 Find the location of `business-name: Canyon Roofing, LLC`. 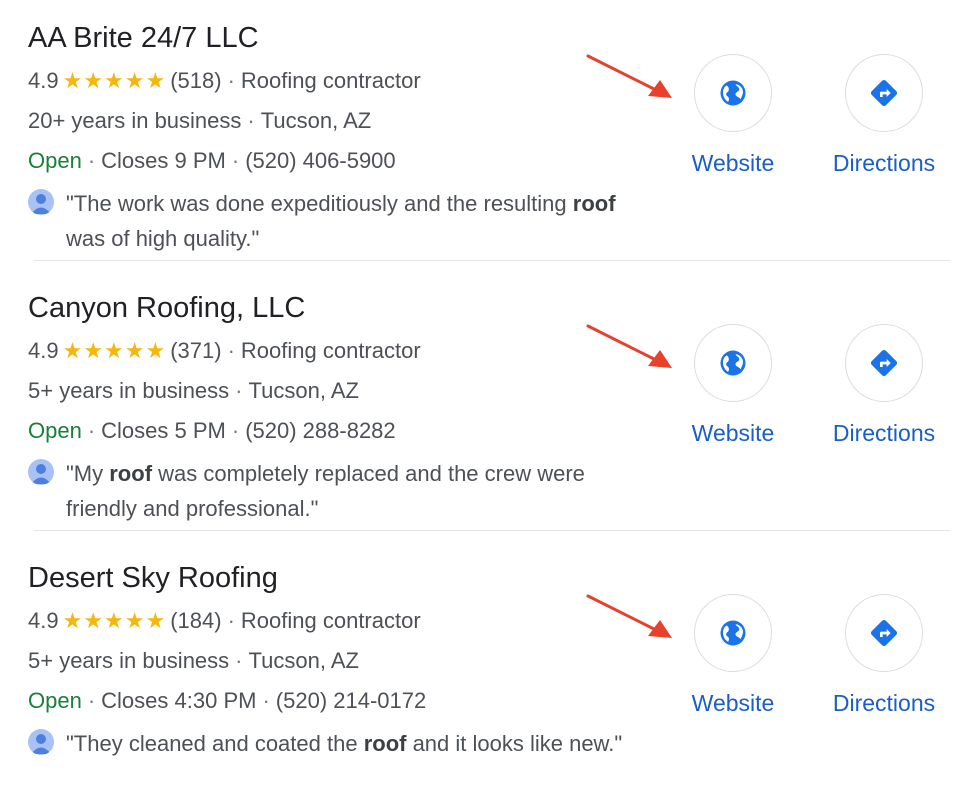

business-name: Canyon Roofing, LLC is located at coordinates (166, 308).